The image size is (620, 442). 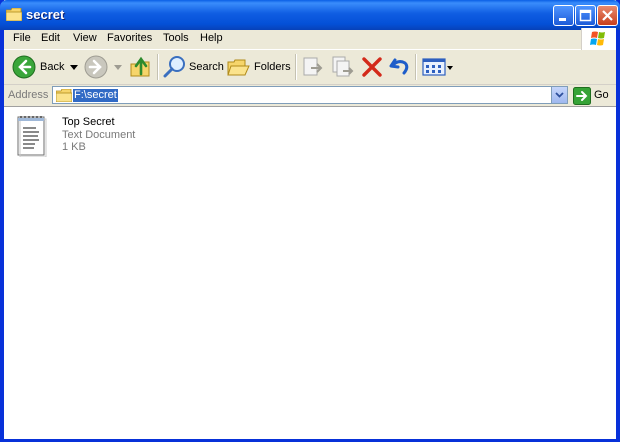 What do you see at coordinates (582, 96) in the screenshot?
I see `go-arrow-icon` at bounding box center [582, 96].